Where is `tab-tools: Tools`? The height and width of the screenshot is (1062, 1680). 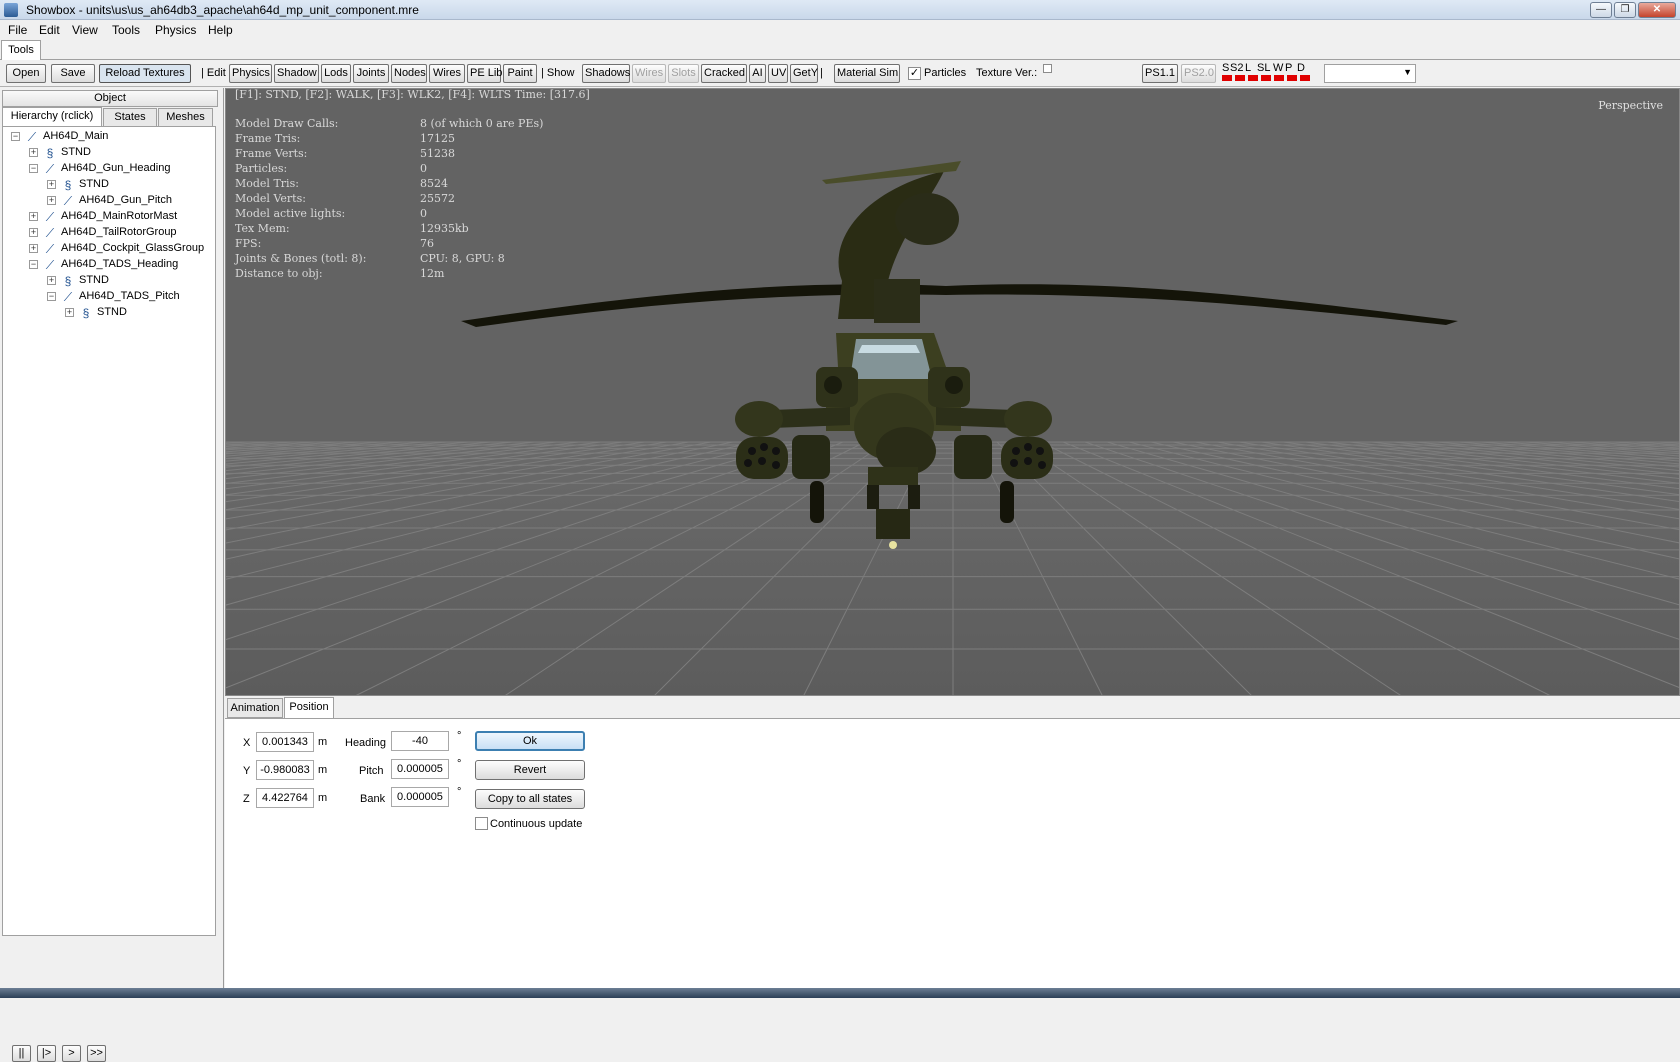
tab-tools: Tools is located at coordinates (21, 50).